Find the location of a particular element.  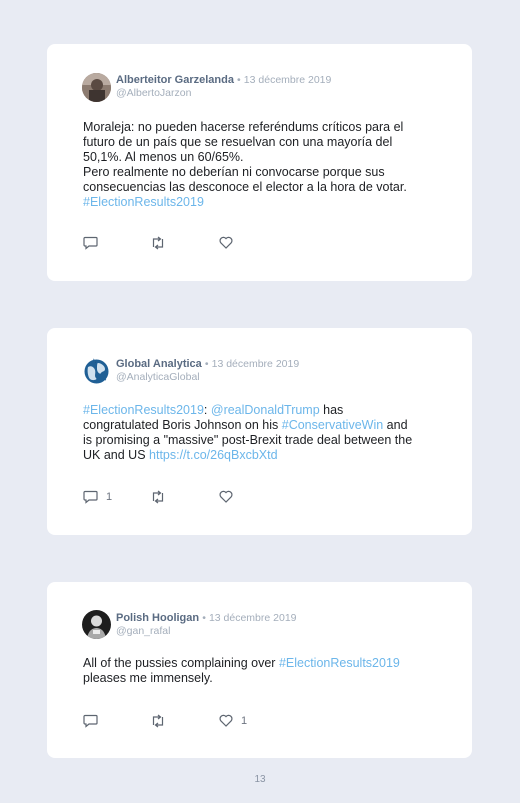

author-line: Polish Hooligan • 13 décembre 2019 is located at coordinates (206, 618).